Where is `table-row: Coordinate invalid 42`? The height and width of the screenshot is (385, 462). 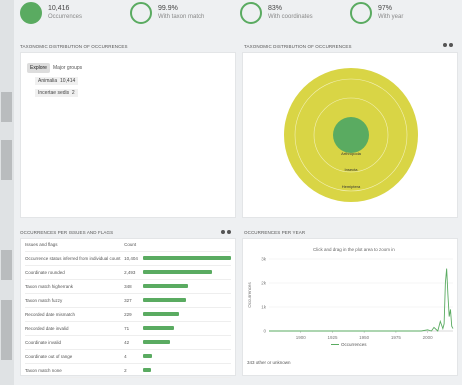 table-row: Coordinate invalid 42 is located at coordinates (128, 342).